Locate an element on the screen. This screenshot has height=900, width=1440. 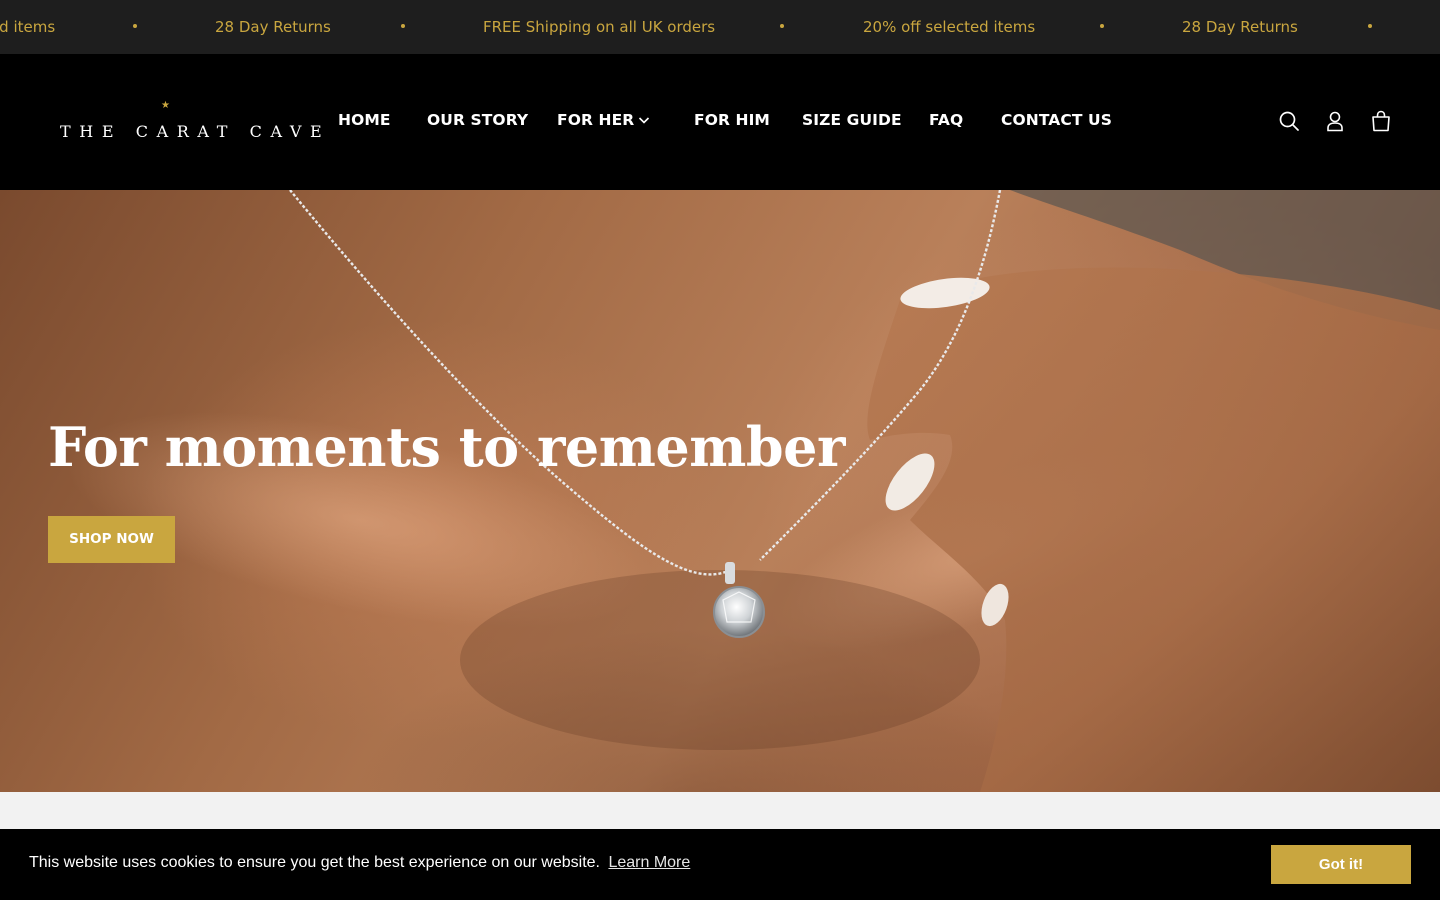
accept-cookies-button: Got it! is located at coordinates (1341, 864).